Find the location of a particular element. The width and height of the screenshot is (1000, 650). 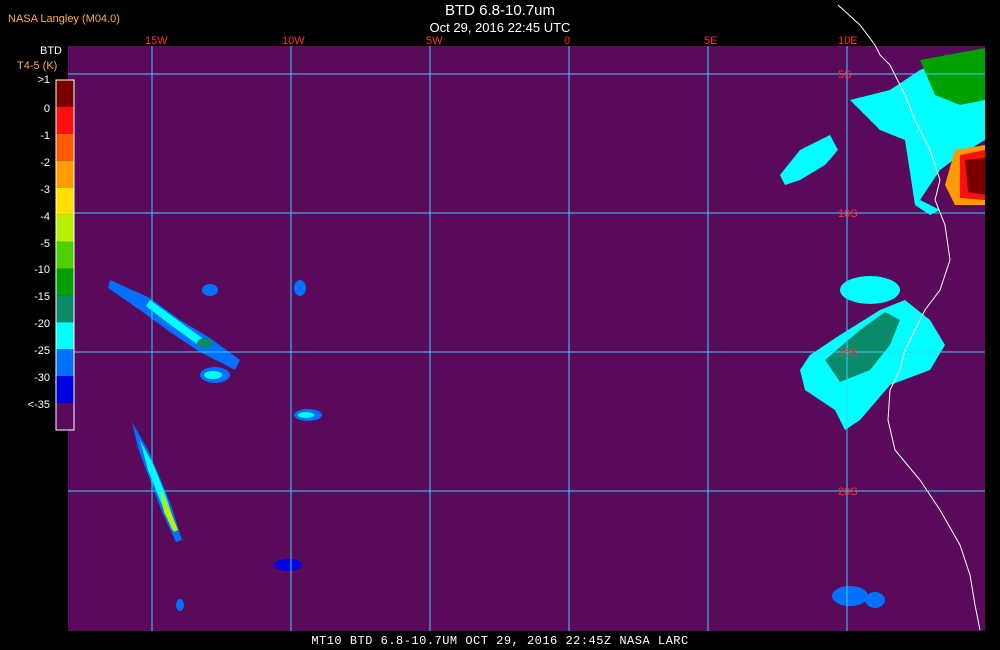

lon-label-5w: 5W is located at coordinates (434, 41).